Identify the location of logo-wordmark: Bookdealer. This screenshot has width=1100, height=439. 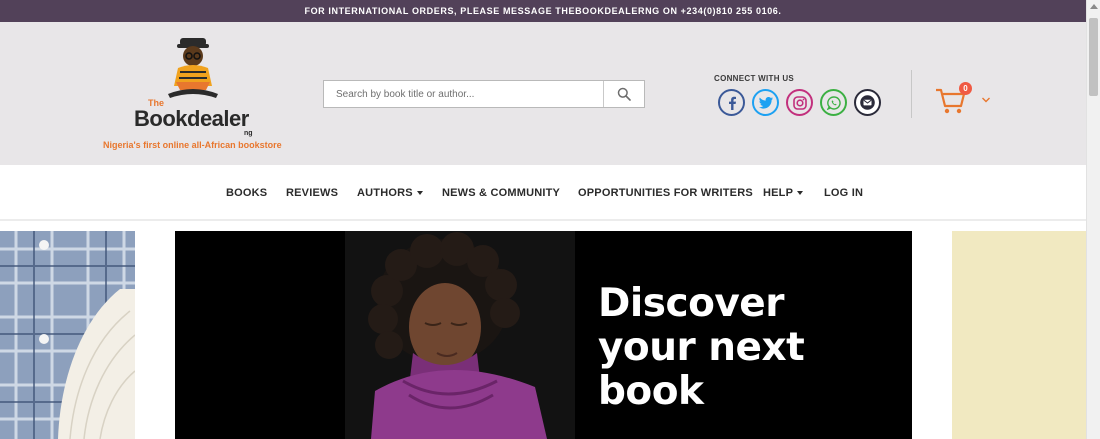
(191, 119).